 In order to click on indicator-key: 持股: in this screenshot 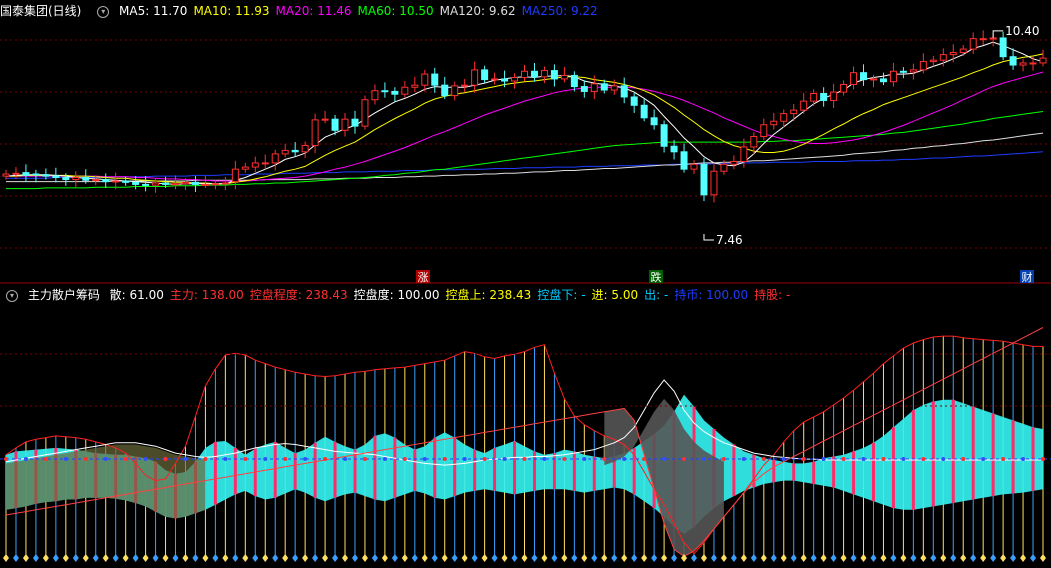, I will do `click(770, 295)`.